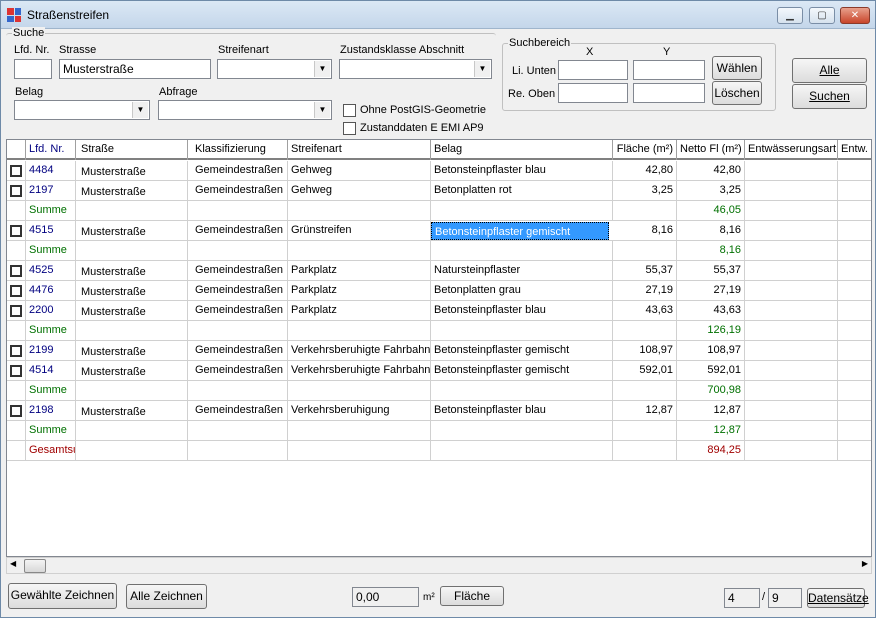 Image resolution: width=876 pixels, height=618 pixels. Describe the element at coordinates (240, 150) in the screenshot. I see `column-header-klass: Klassifizierung` at that location.